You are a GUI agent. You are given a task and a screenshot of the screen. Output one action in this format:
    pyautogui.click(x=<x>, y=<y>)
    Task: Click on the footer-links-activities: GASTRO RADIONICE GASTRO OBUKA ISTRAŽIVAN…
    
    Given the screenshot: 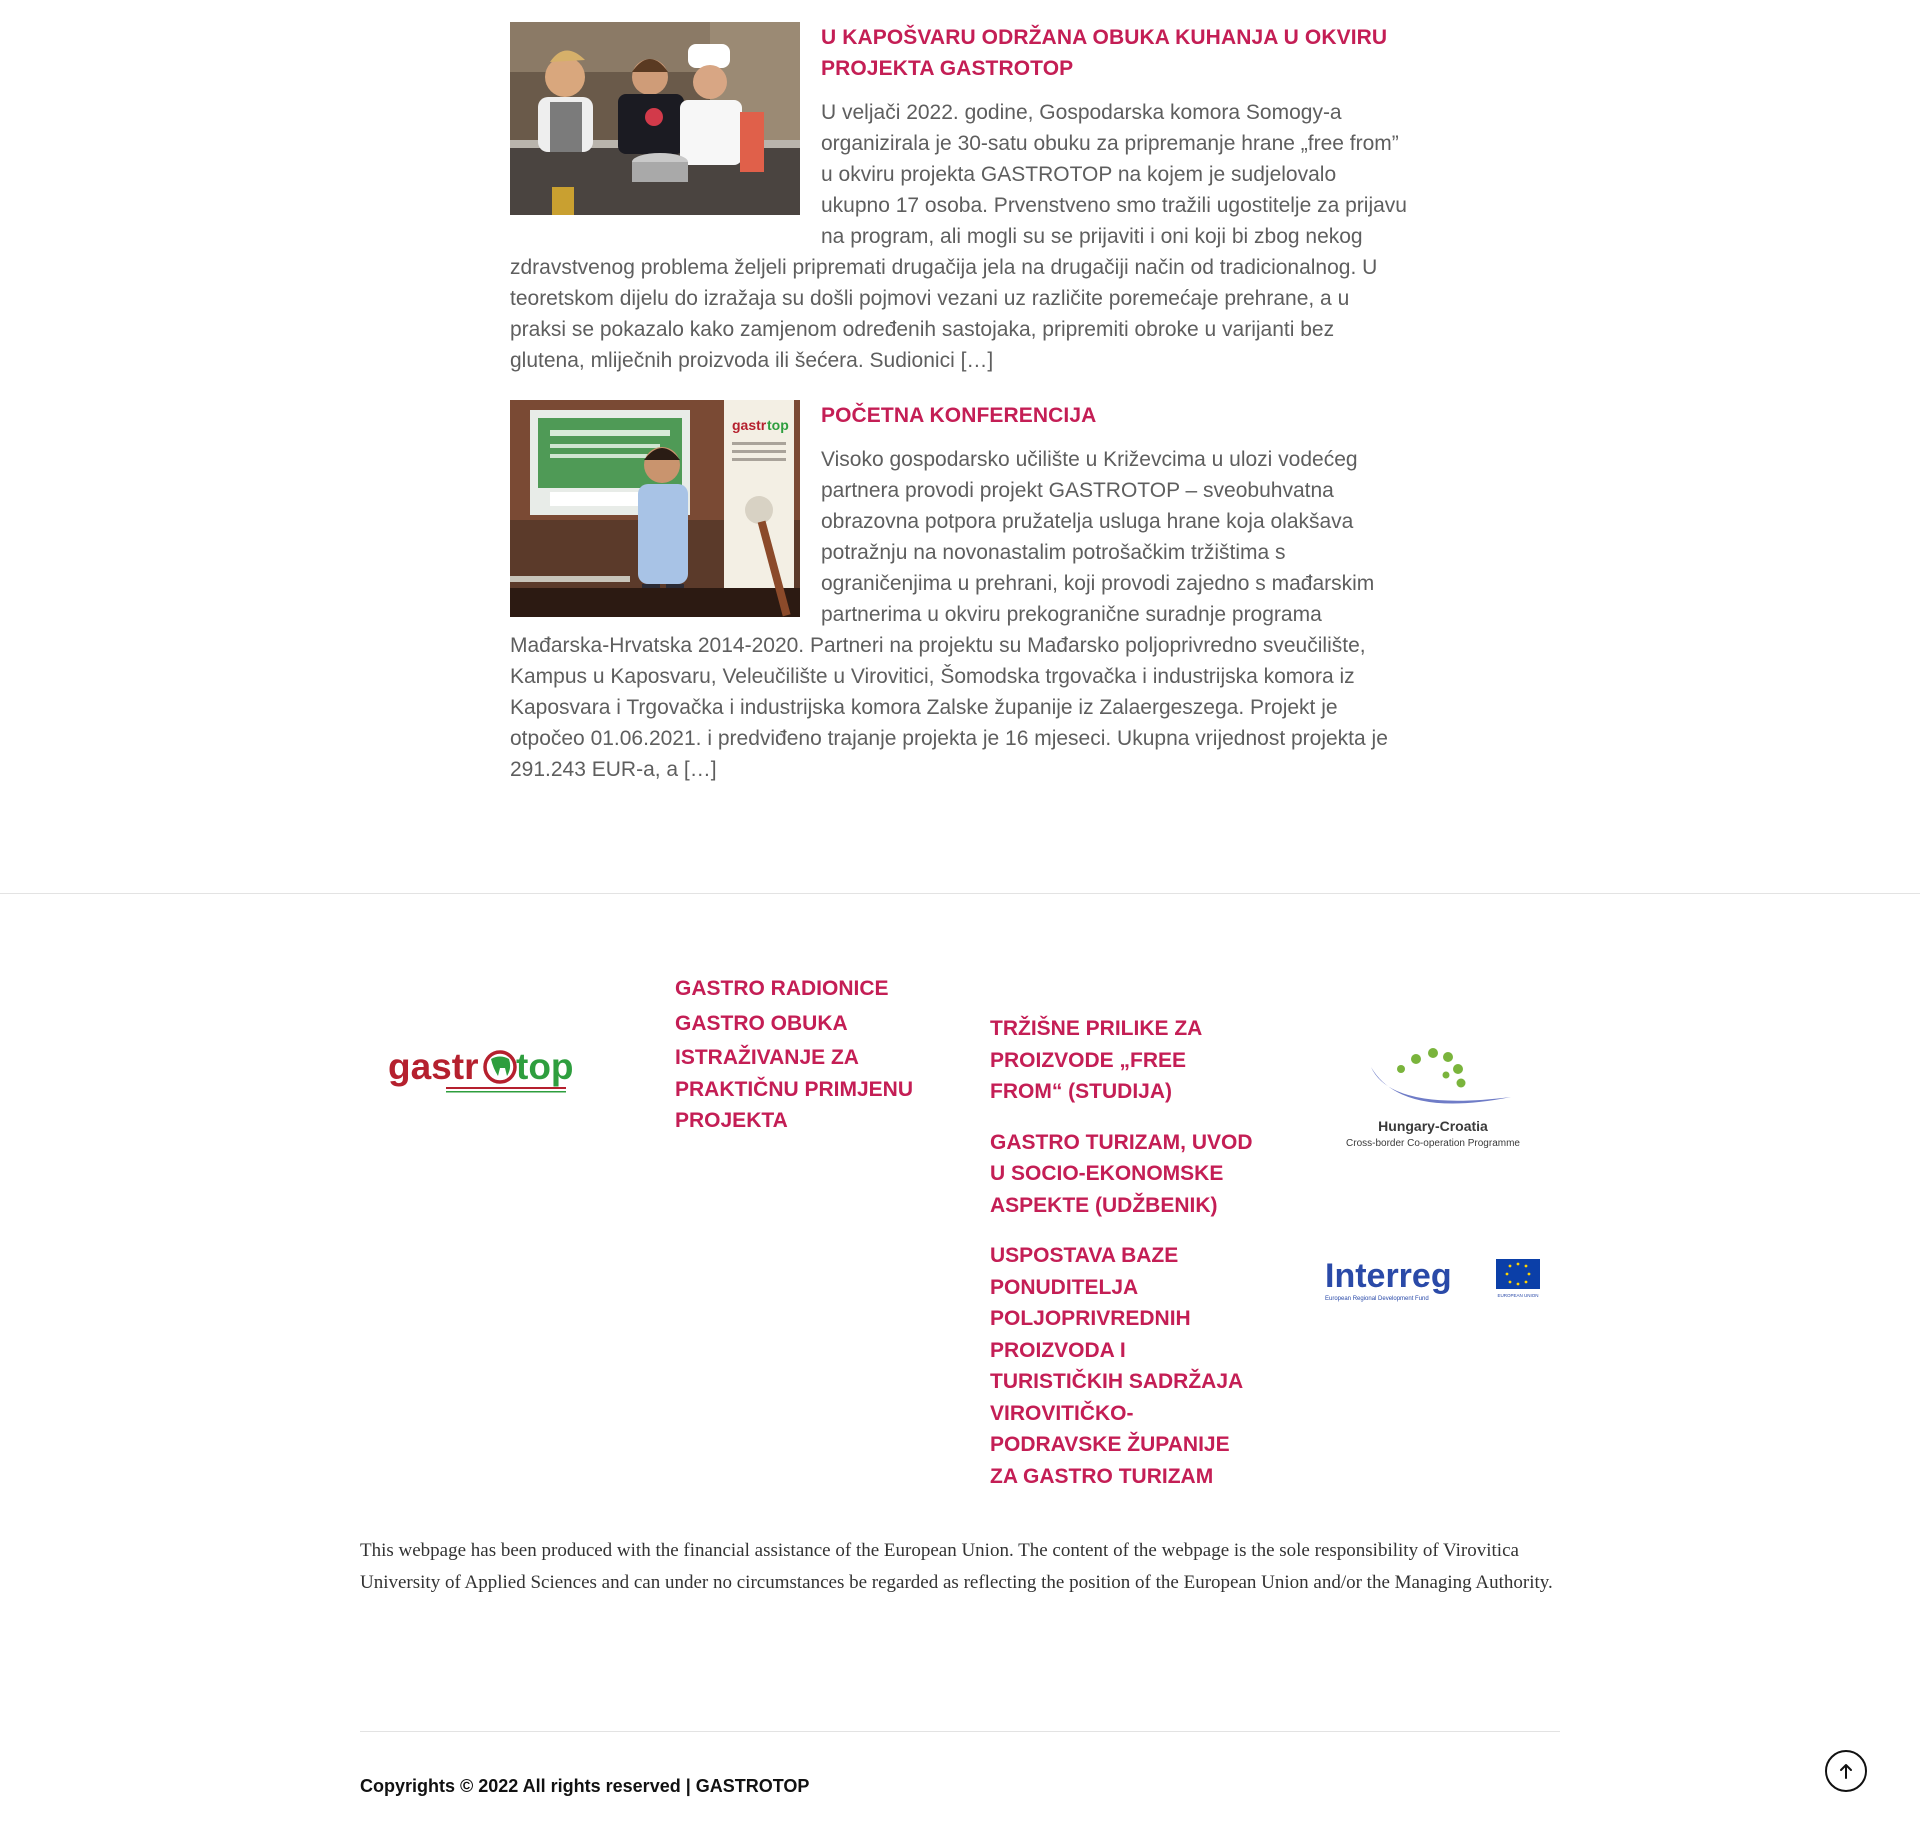 What is the action you would take?
    pyautogui.click(x=800, y=1056)
    